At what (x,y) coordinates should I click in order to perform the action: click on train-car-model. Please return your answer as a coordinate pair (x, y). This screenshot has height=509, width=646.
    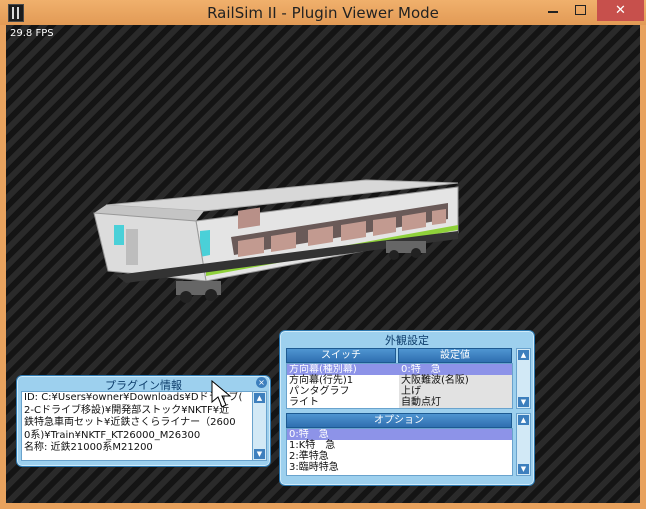
    Looking at the image, I should click on (276, 241).